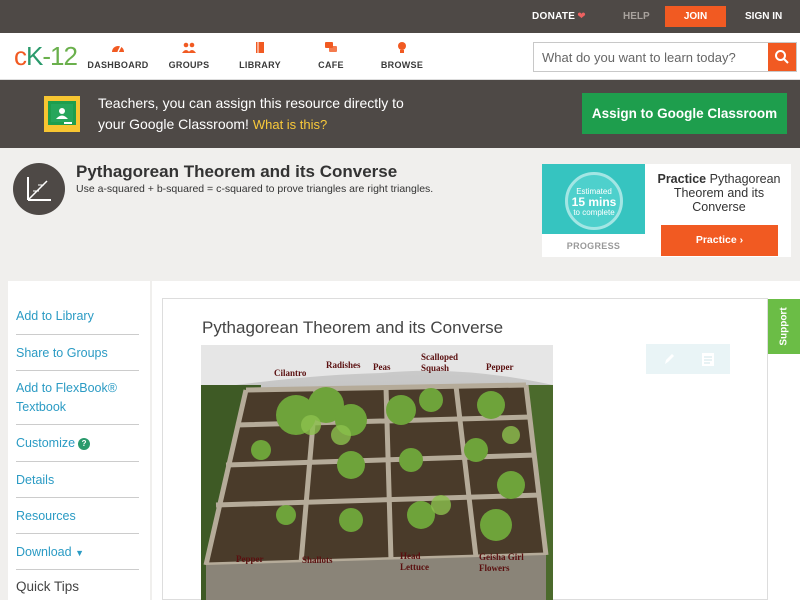 The height and width of the screenshot is (600, 800). I want to click on progress-graphic: Estimated 15 mins to complete, so click(593, 199).